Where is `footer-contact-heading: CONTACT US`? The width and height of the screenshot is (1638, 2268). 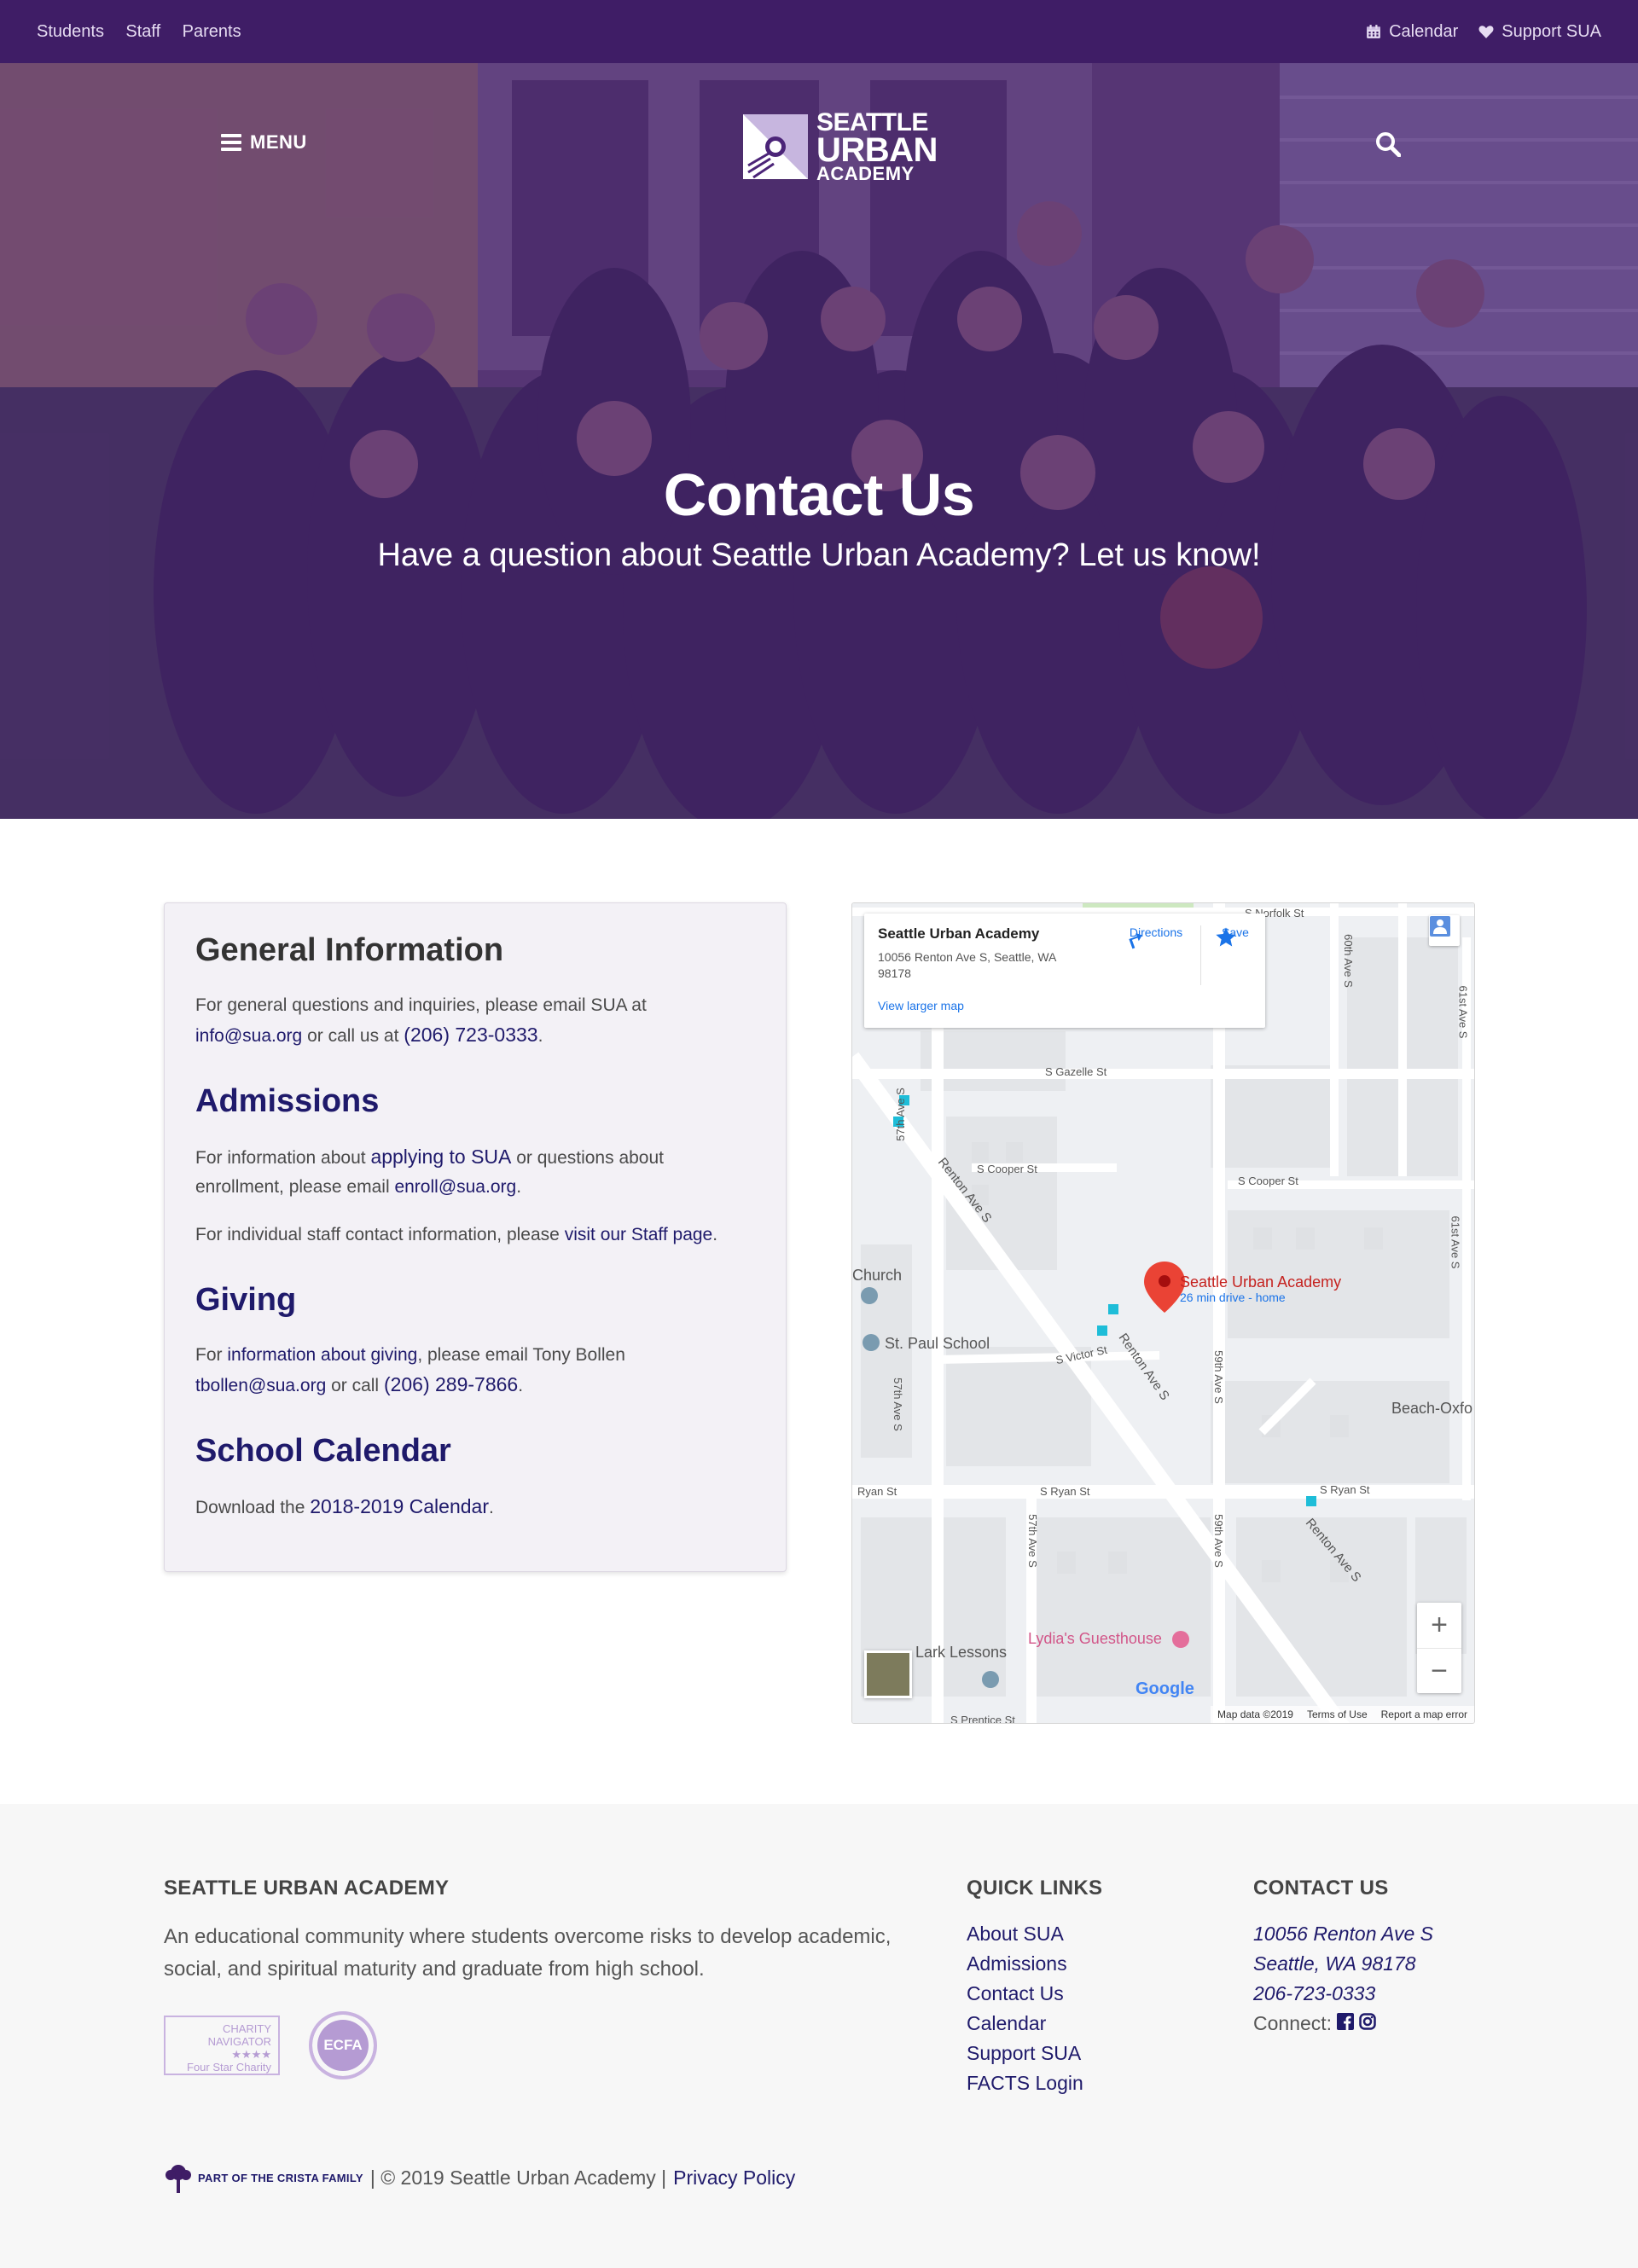
footer-contact-heading: CONTACT US is located at coordinates (1321, 1888).